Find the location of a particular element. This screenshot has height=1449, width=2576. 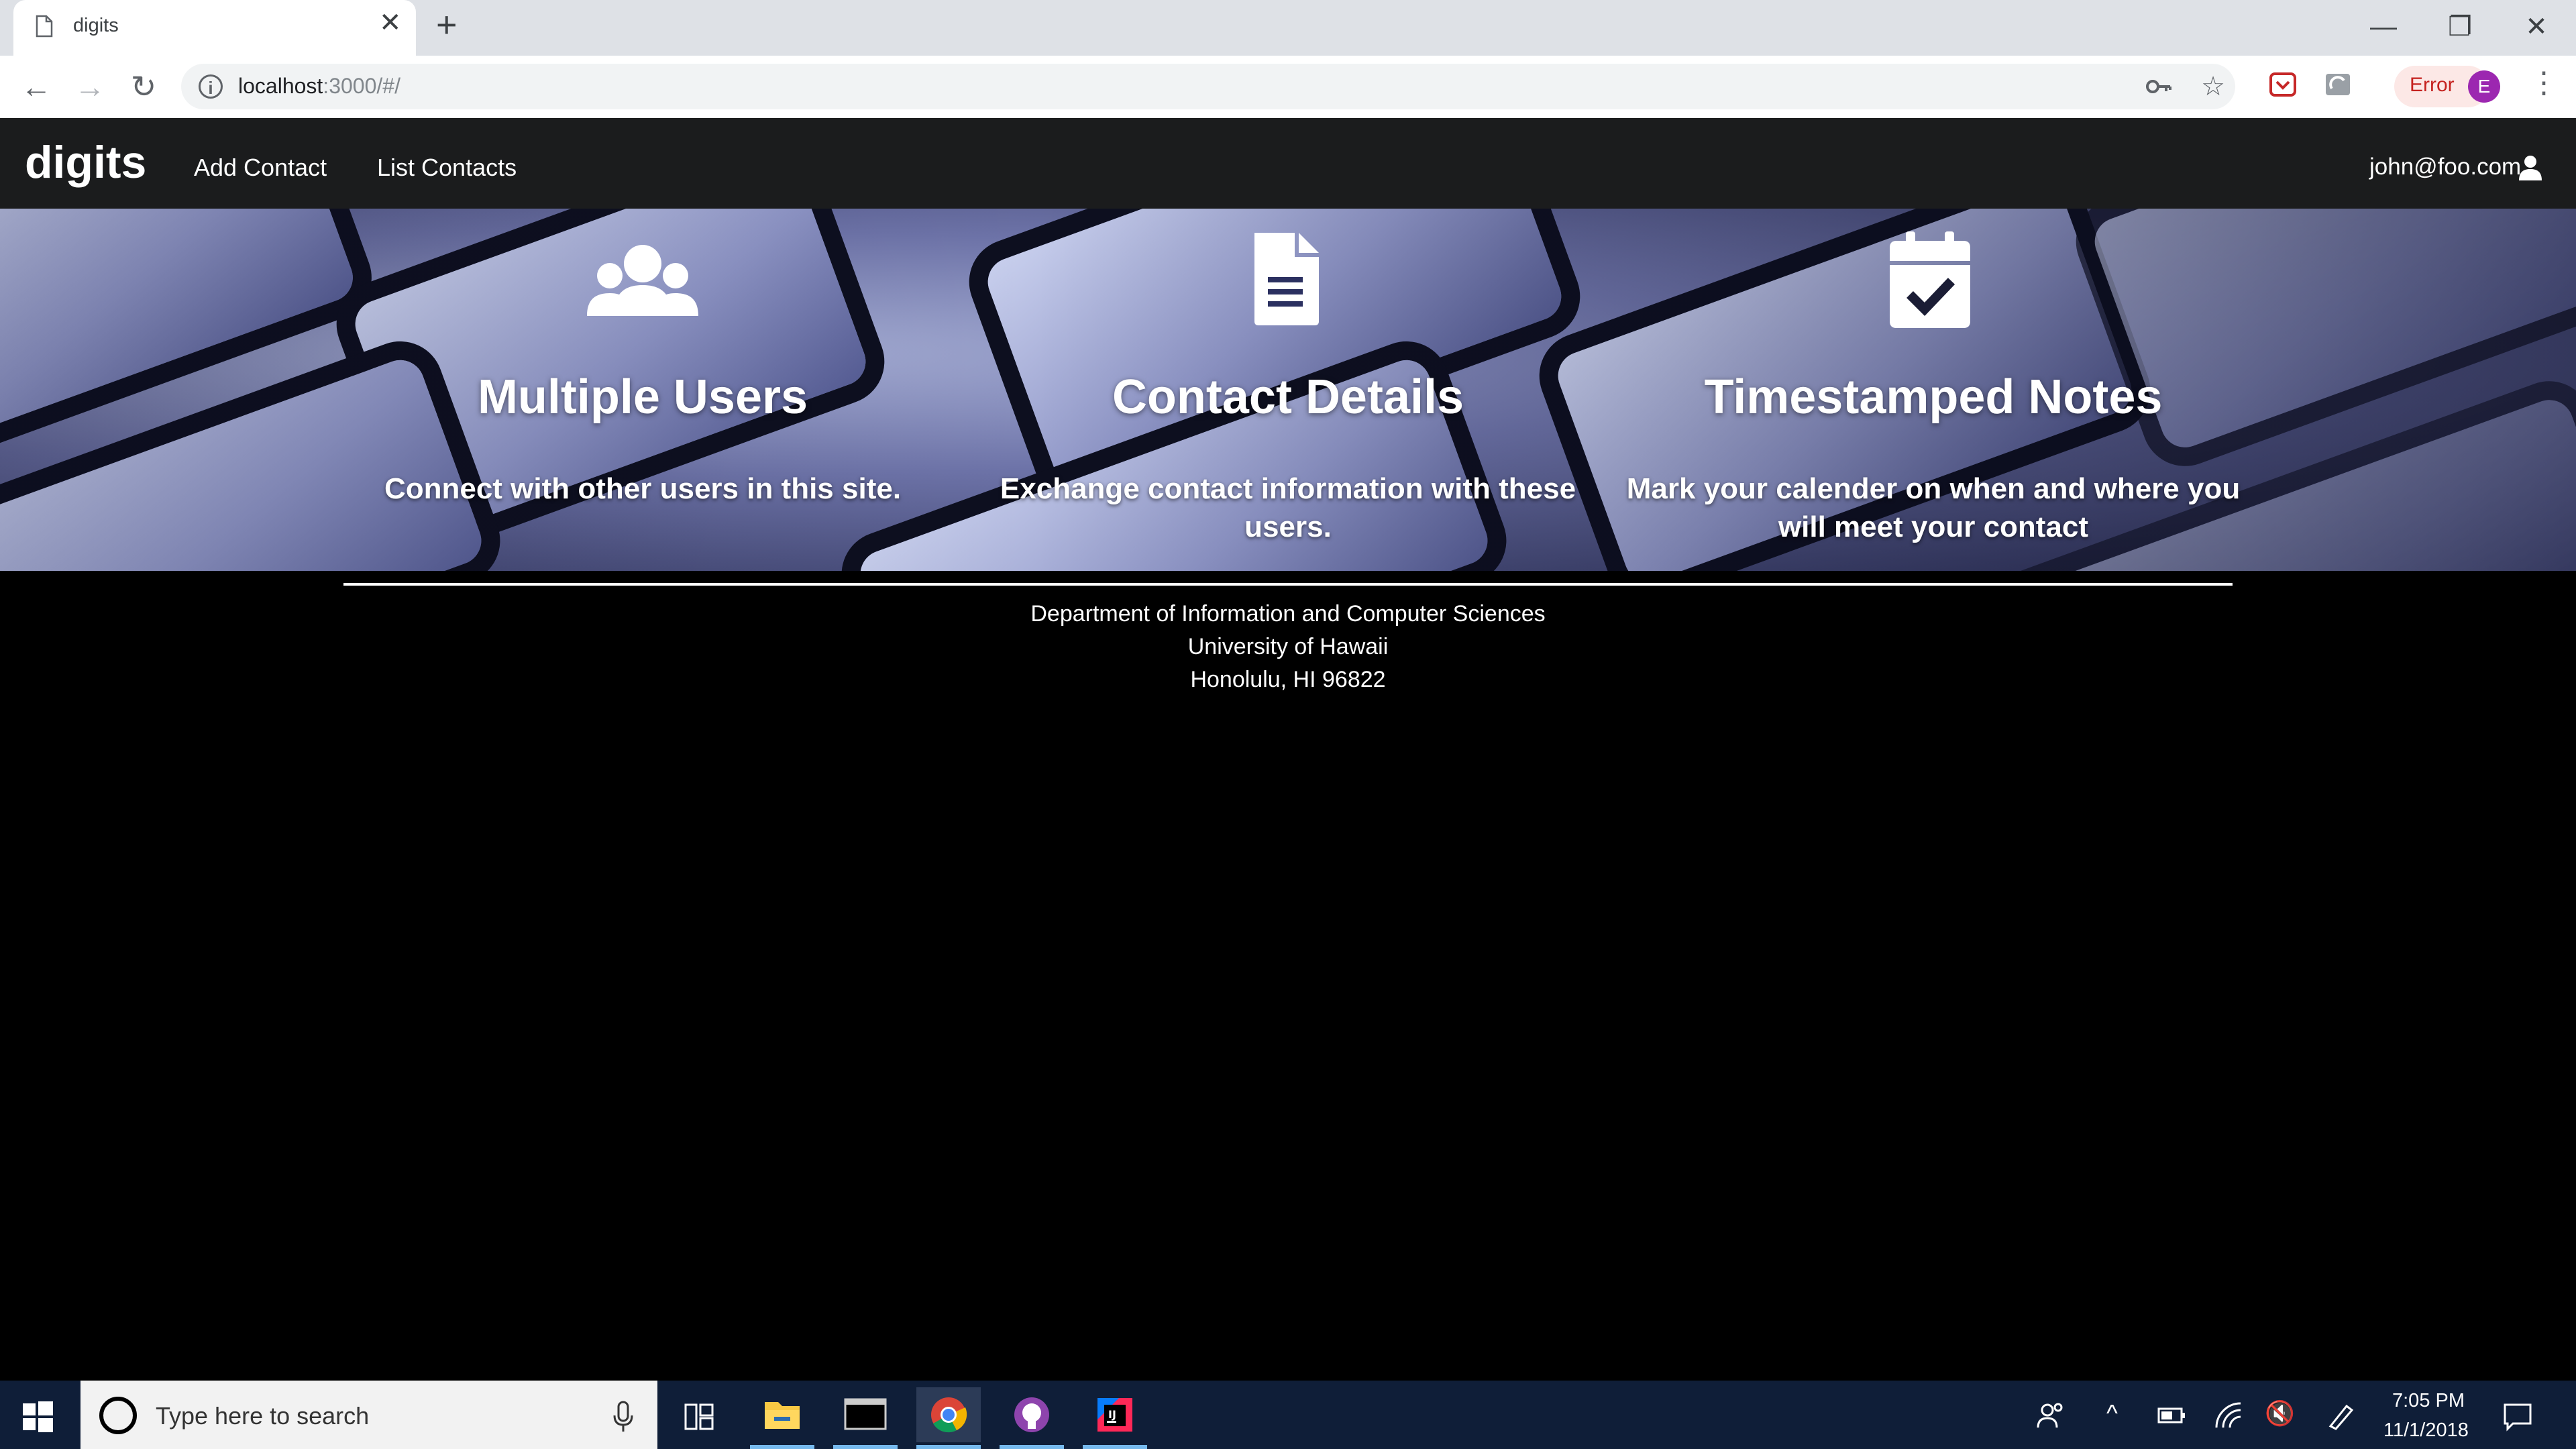

close-window-button: ✕ is located at coordinates (2536, 27).